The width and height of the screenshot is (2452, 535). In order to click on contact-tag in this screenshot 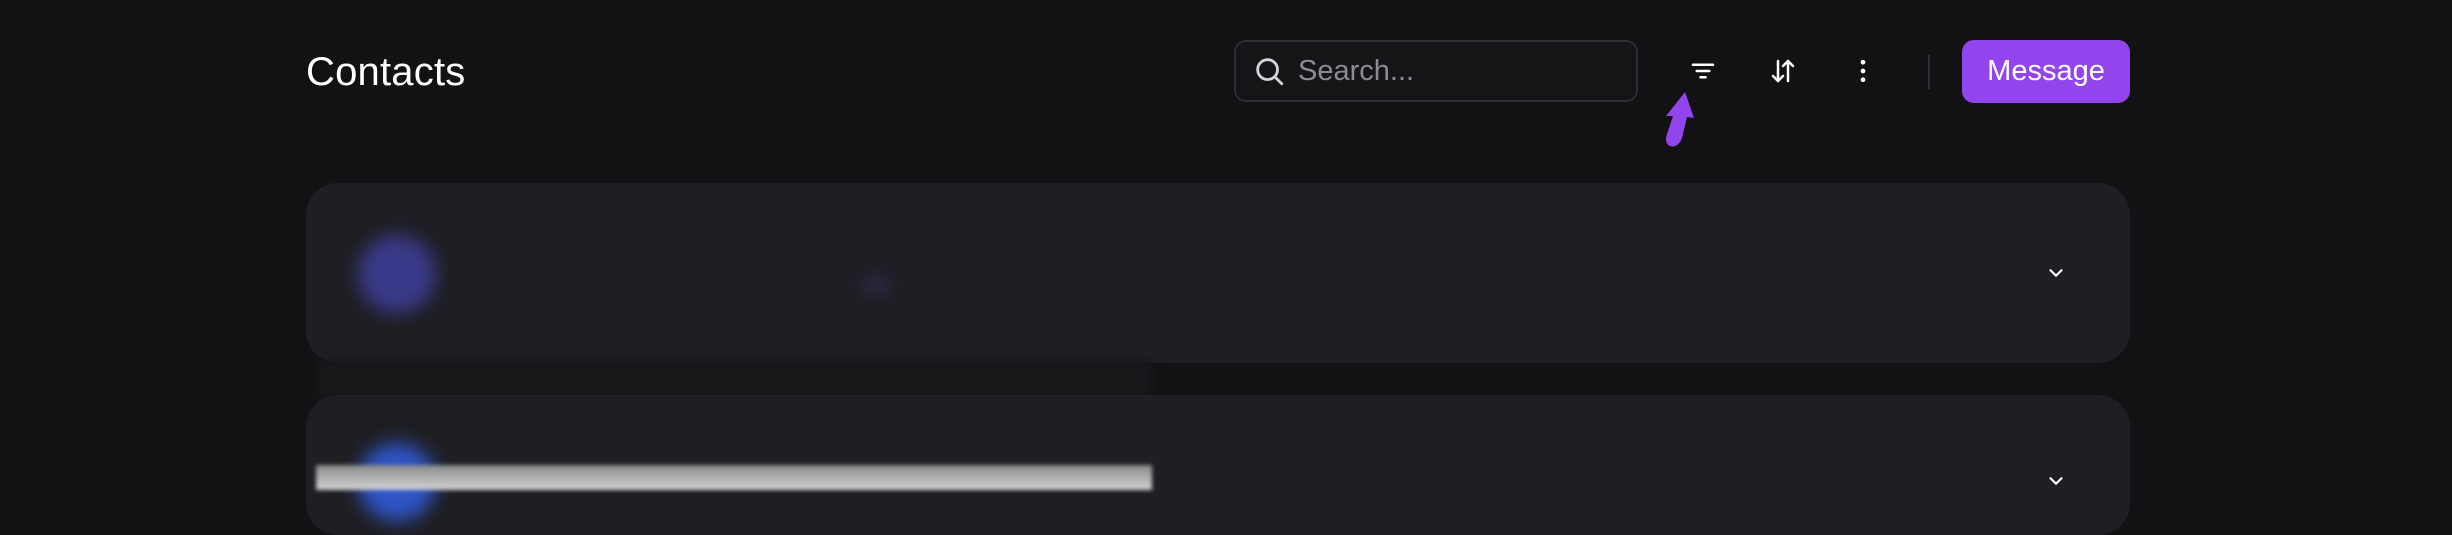, I will do `click(876, 285)`.